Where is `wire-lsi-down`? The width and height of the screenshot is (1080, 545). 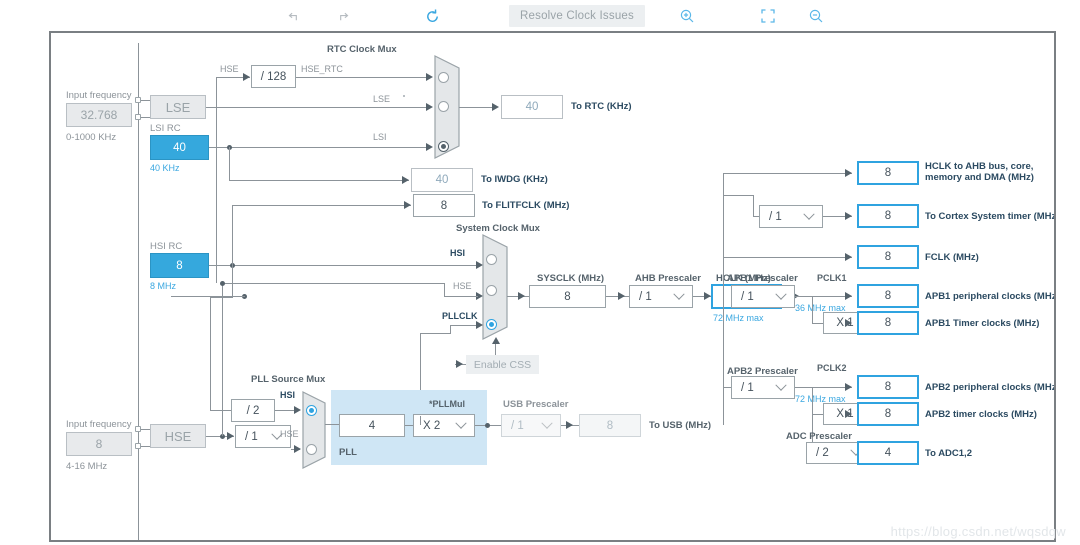
wire-lsi-down is located at coordinates (229, 164).